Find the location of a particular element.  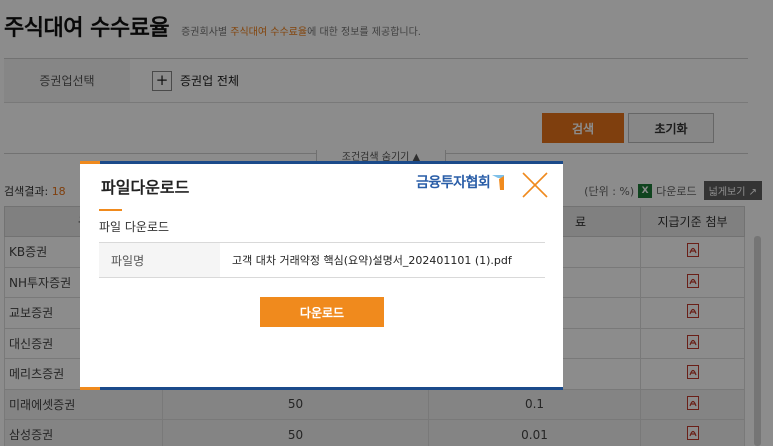

section-title: 파일 다운로드 is located at coordinates (134, 227).